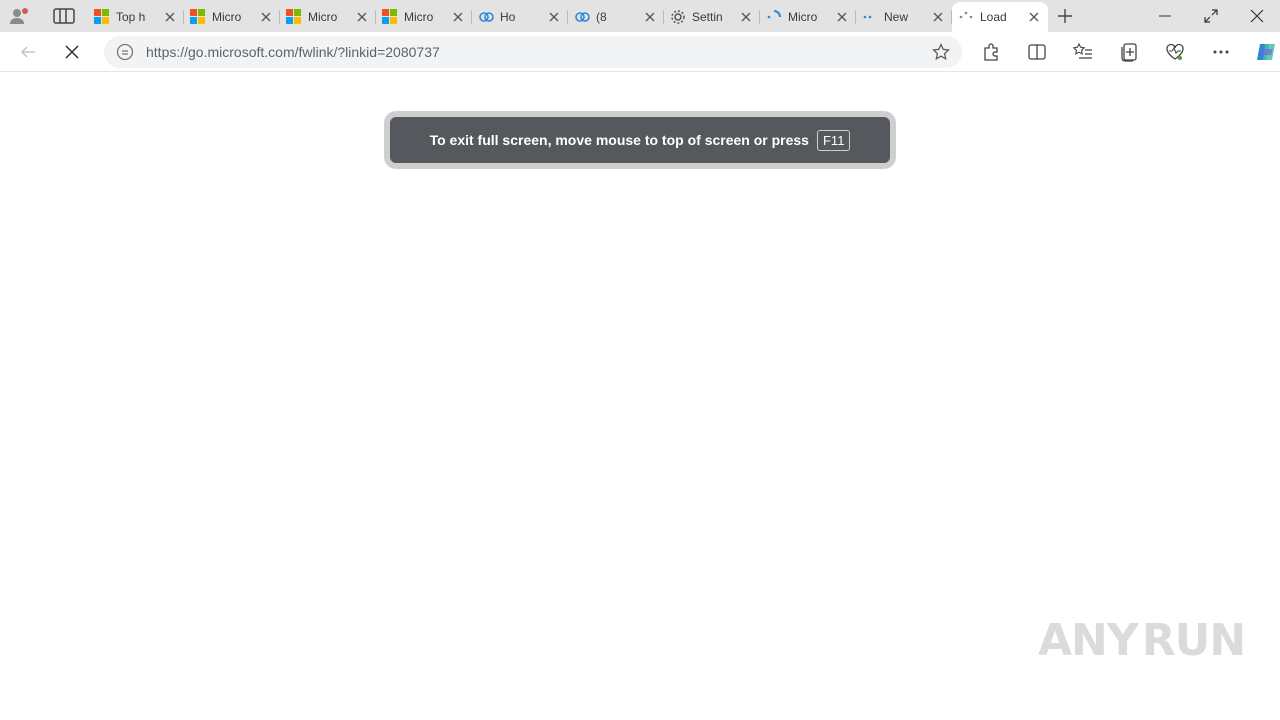  I want to click on new-tab-button, so click(1065, 16).